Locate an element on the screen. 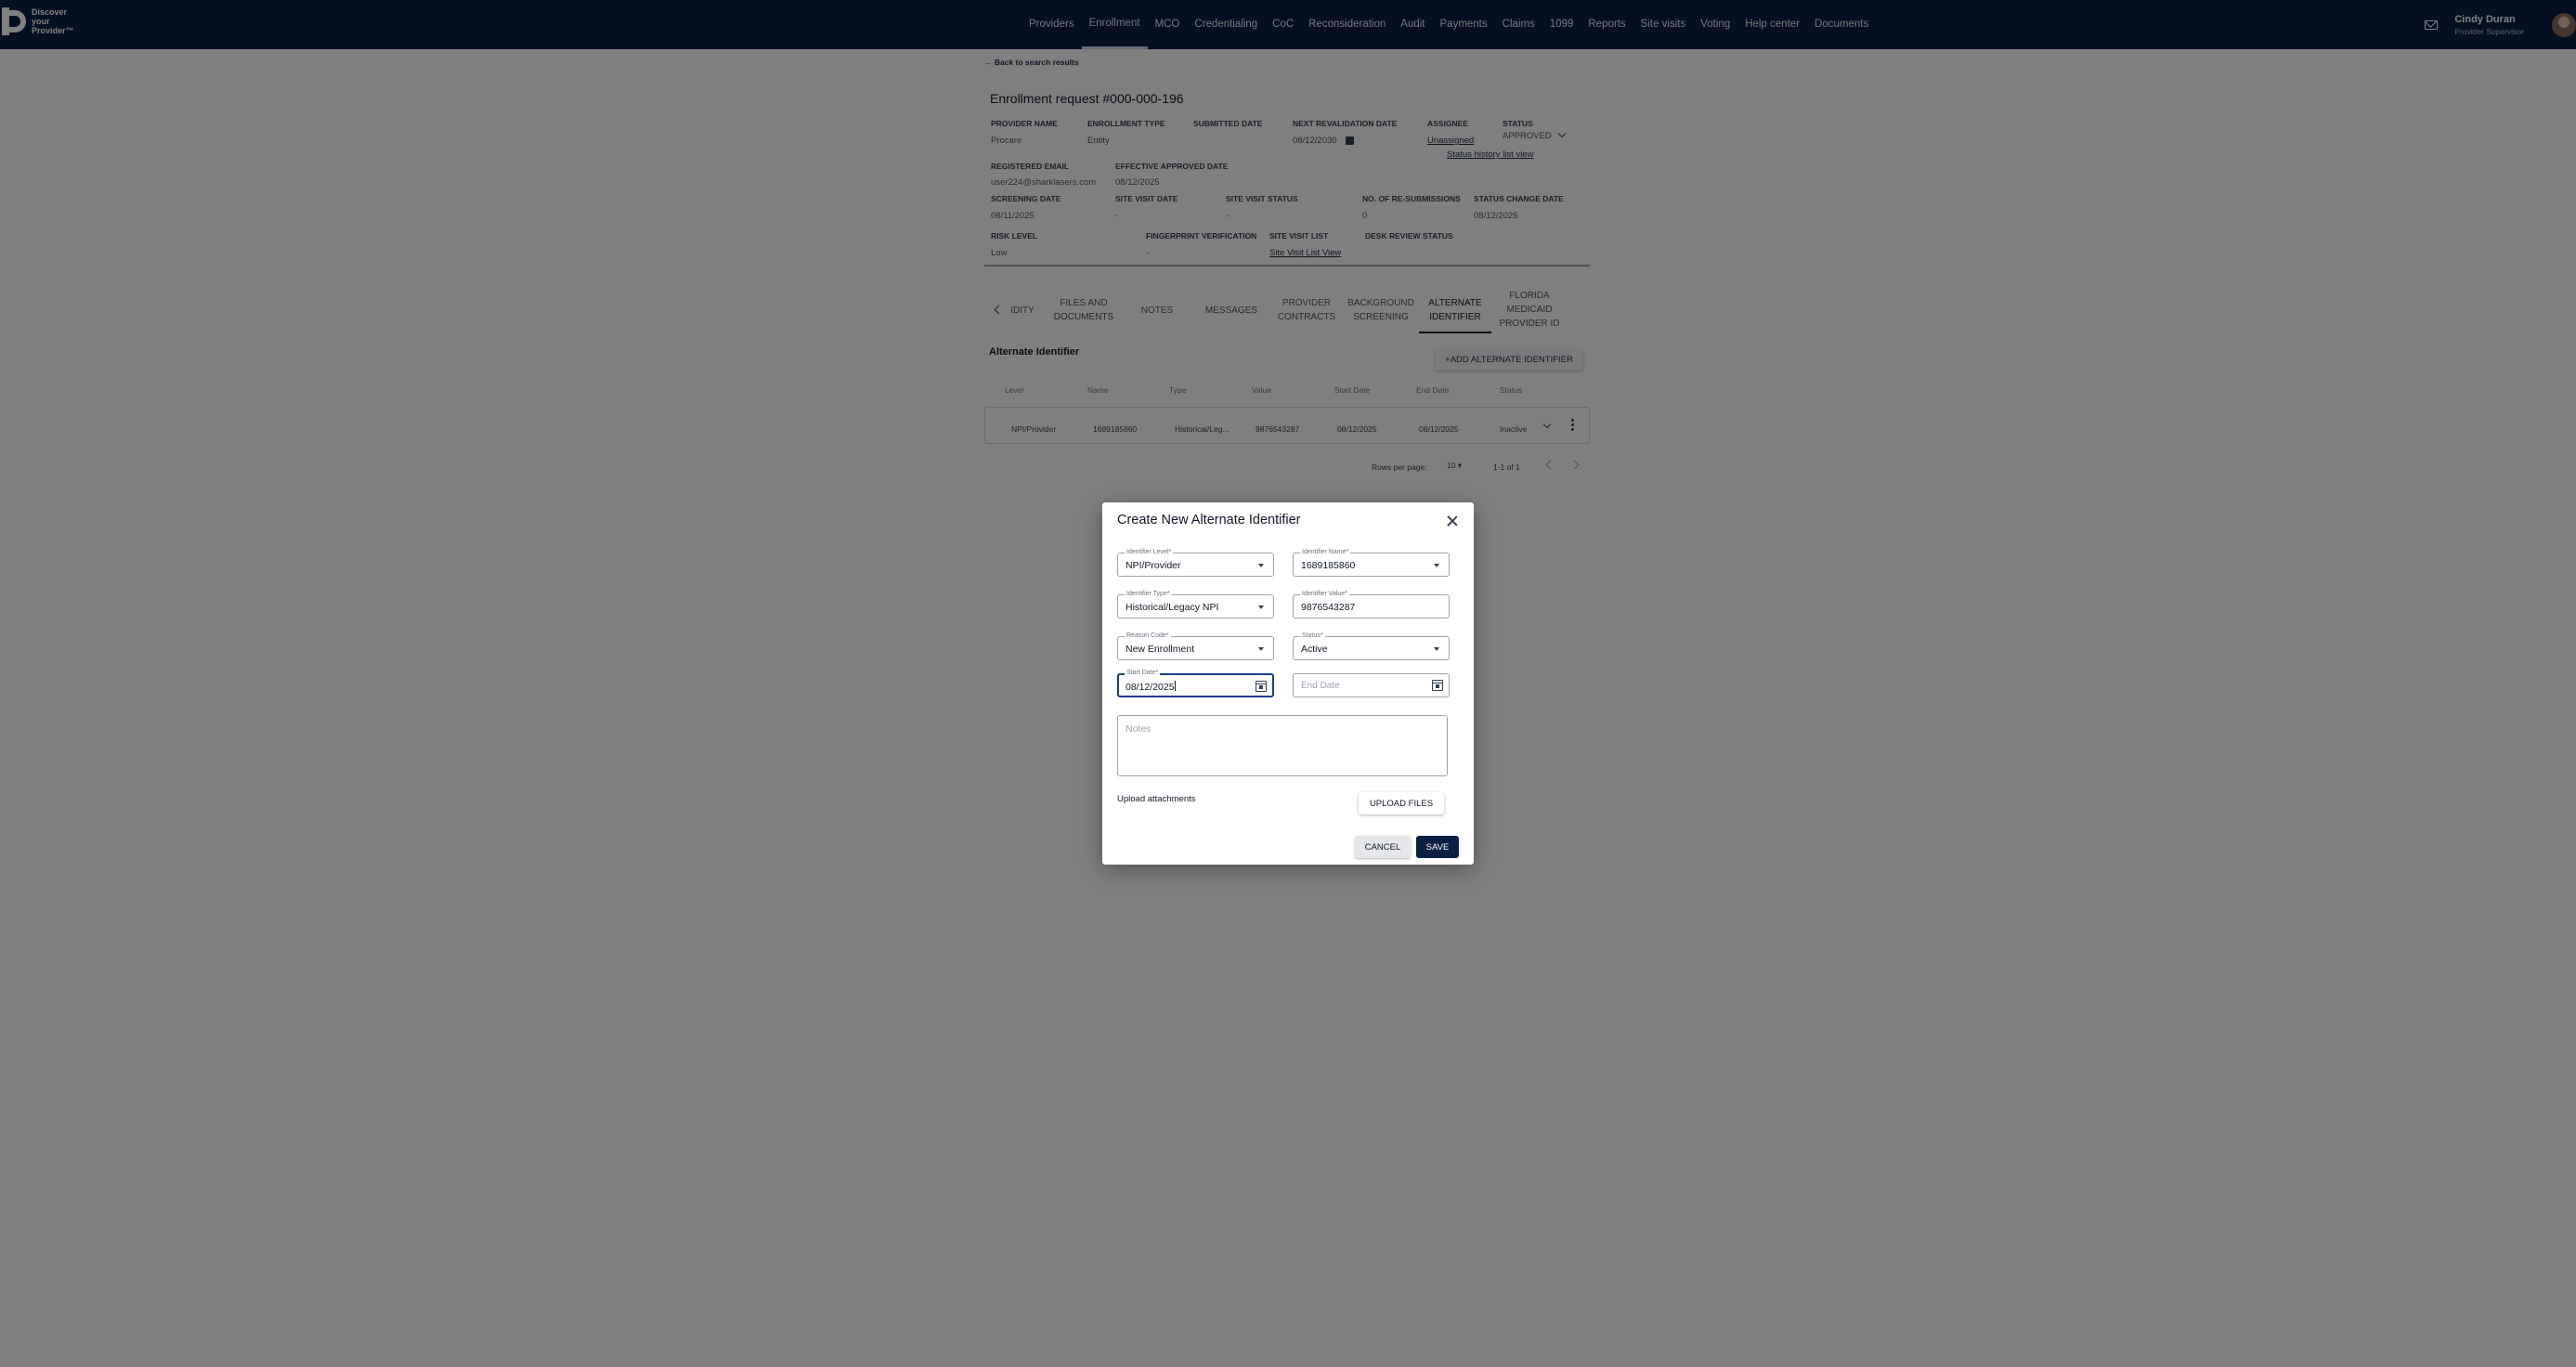 The width and height of the screenshot is (2576, 1367). reason-code-label: Reason Code* is located at coordinates (1148, 635).